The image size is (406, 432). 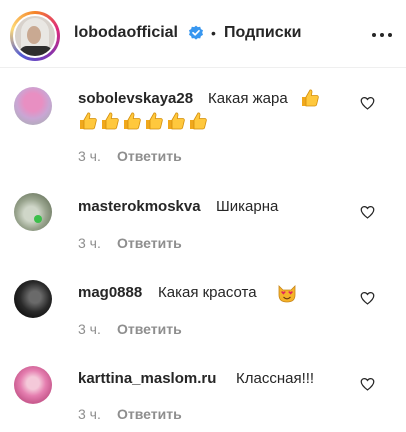 I want to click on verified-badge-icon, so click(x=196, y=32).